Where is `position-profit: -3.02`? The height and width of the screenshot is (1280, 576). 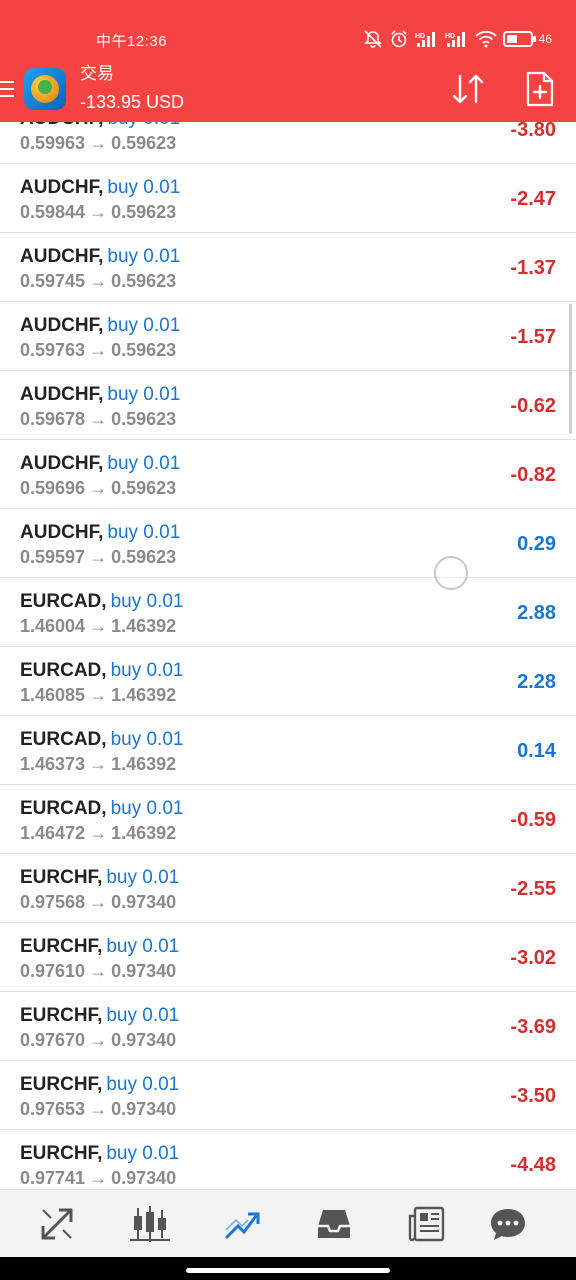
position-profit: -3.02 is located at coordinates (533, 958).